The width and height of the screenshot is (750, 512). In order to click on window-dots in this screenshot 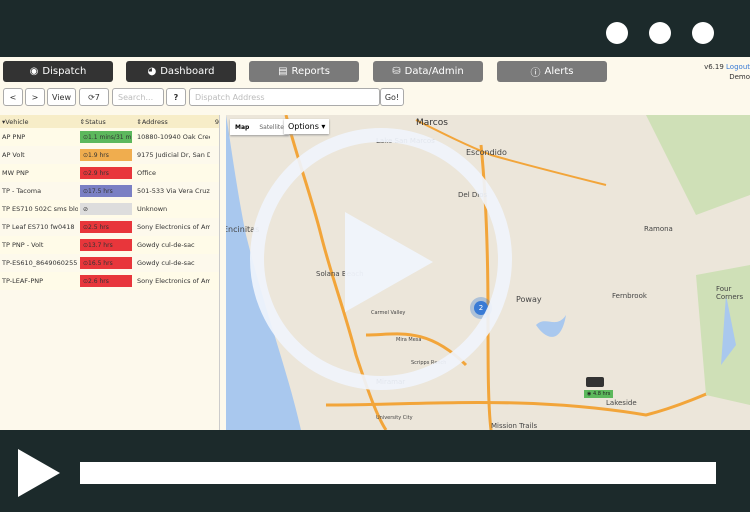, I will do `click(660, 33)`.